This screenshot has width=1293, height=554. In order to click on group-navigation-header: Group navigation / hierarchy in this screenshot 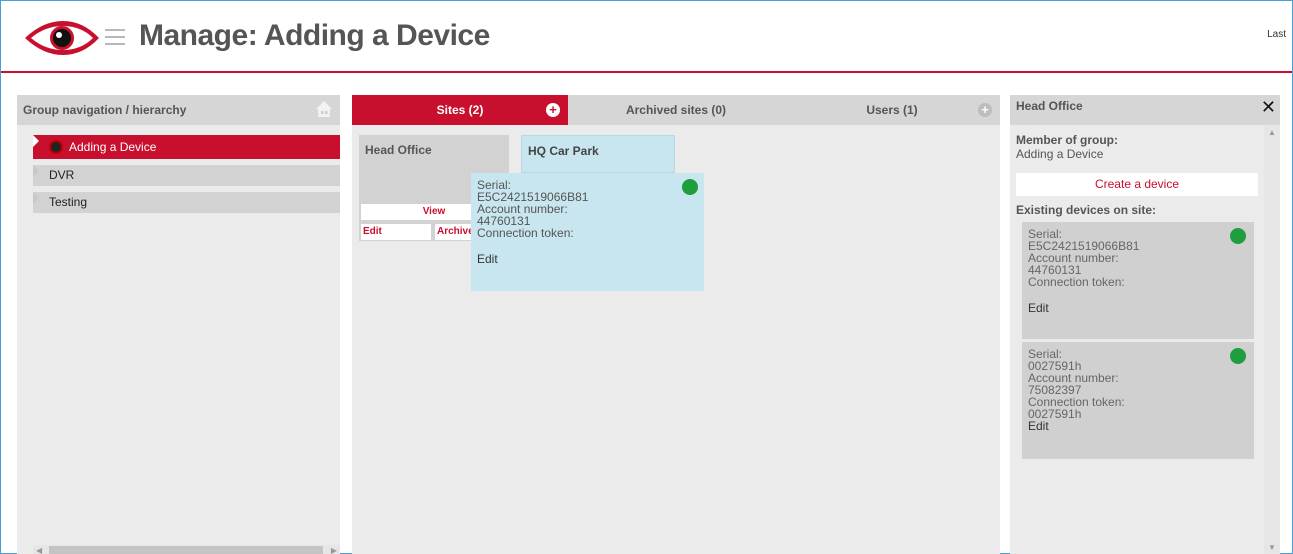, I will do `click(178, 110)`.